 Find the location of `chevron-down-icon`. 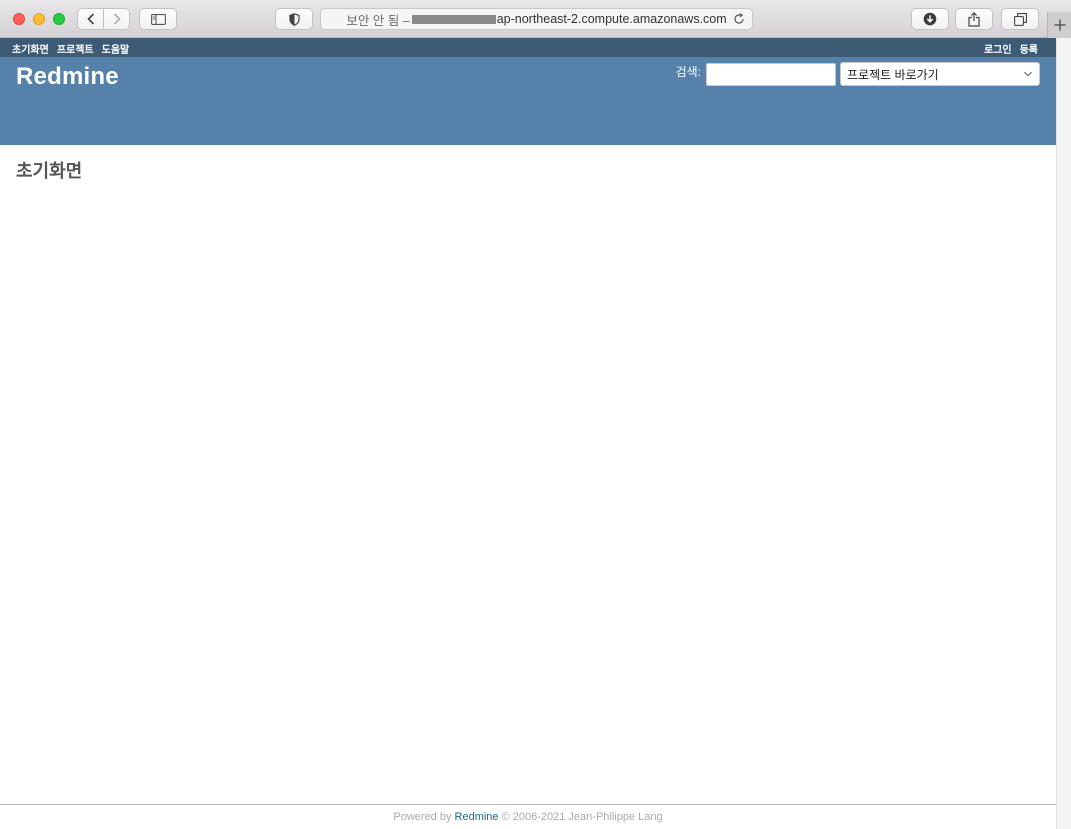

chevron-down-icon is located at coordinates (1028, 74).